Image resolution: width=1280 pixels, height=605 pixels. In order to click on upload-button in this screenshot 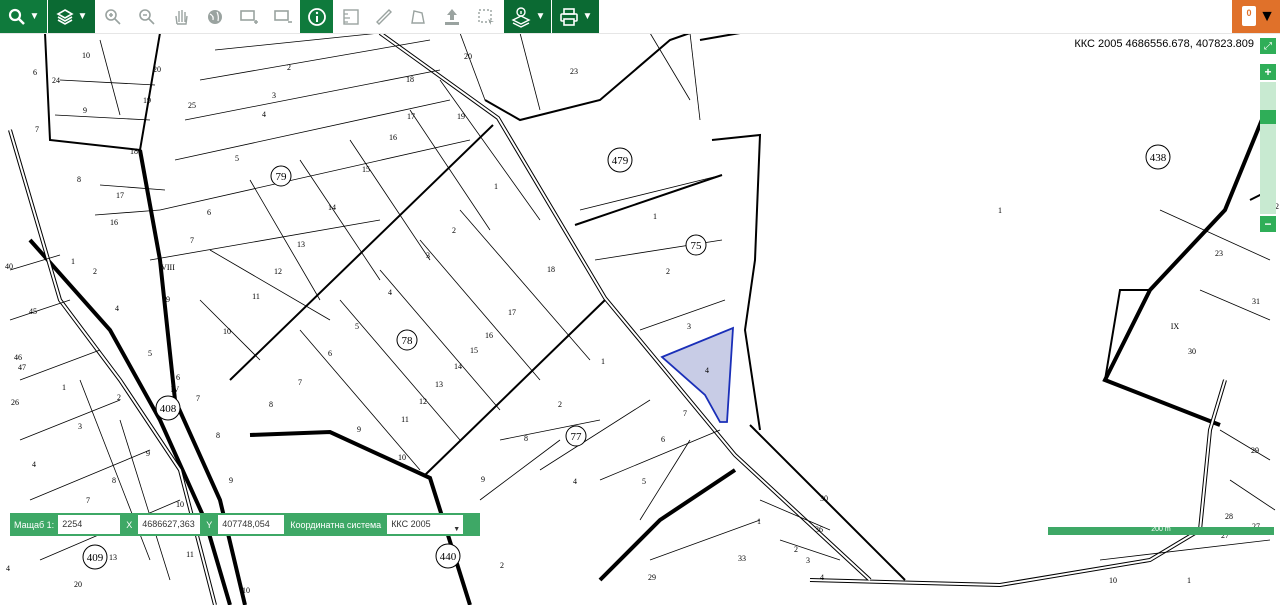, I will do `click(452, 16)`.